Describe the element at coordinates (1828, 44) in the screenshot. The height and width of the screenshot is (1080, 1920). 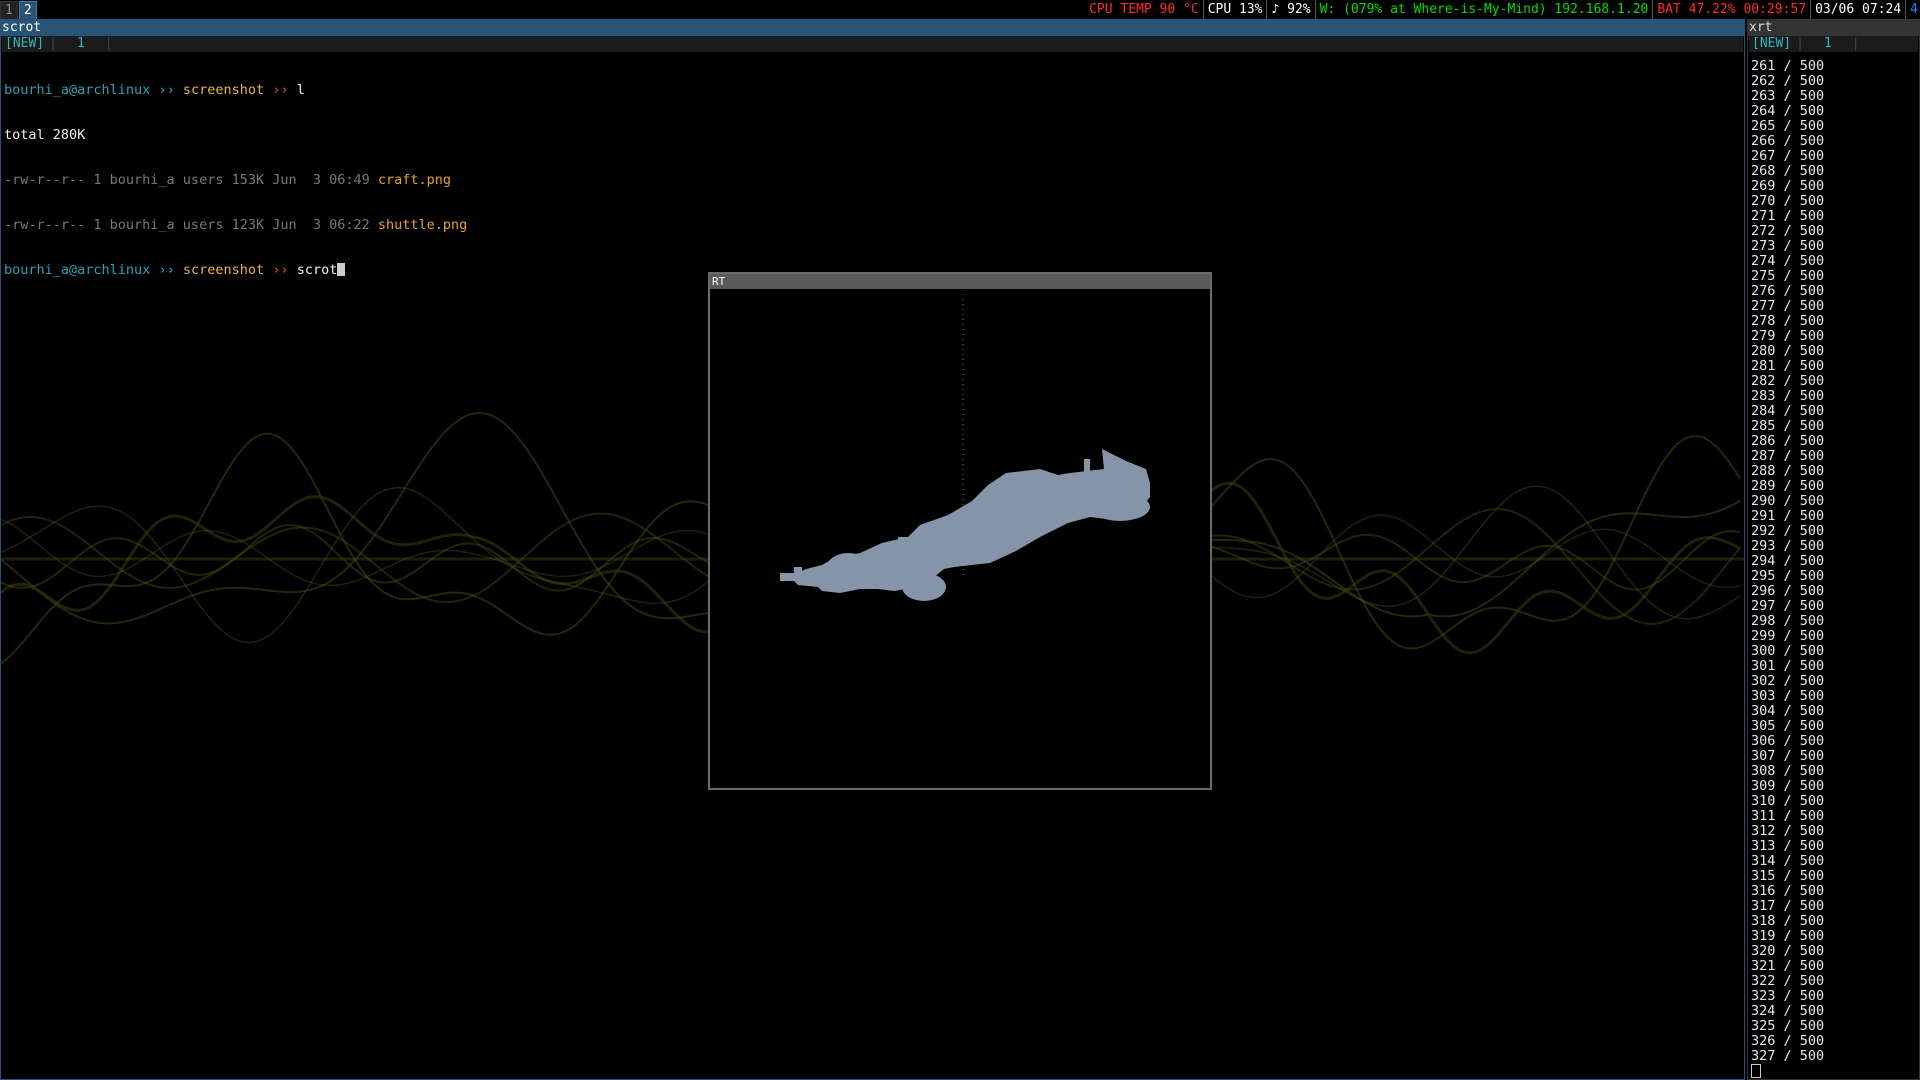
I see `tab-1: 1` at that location.